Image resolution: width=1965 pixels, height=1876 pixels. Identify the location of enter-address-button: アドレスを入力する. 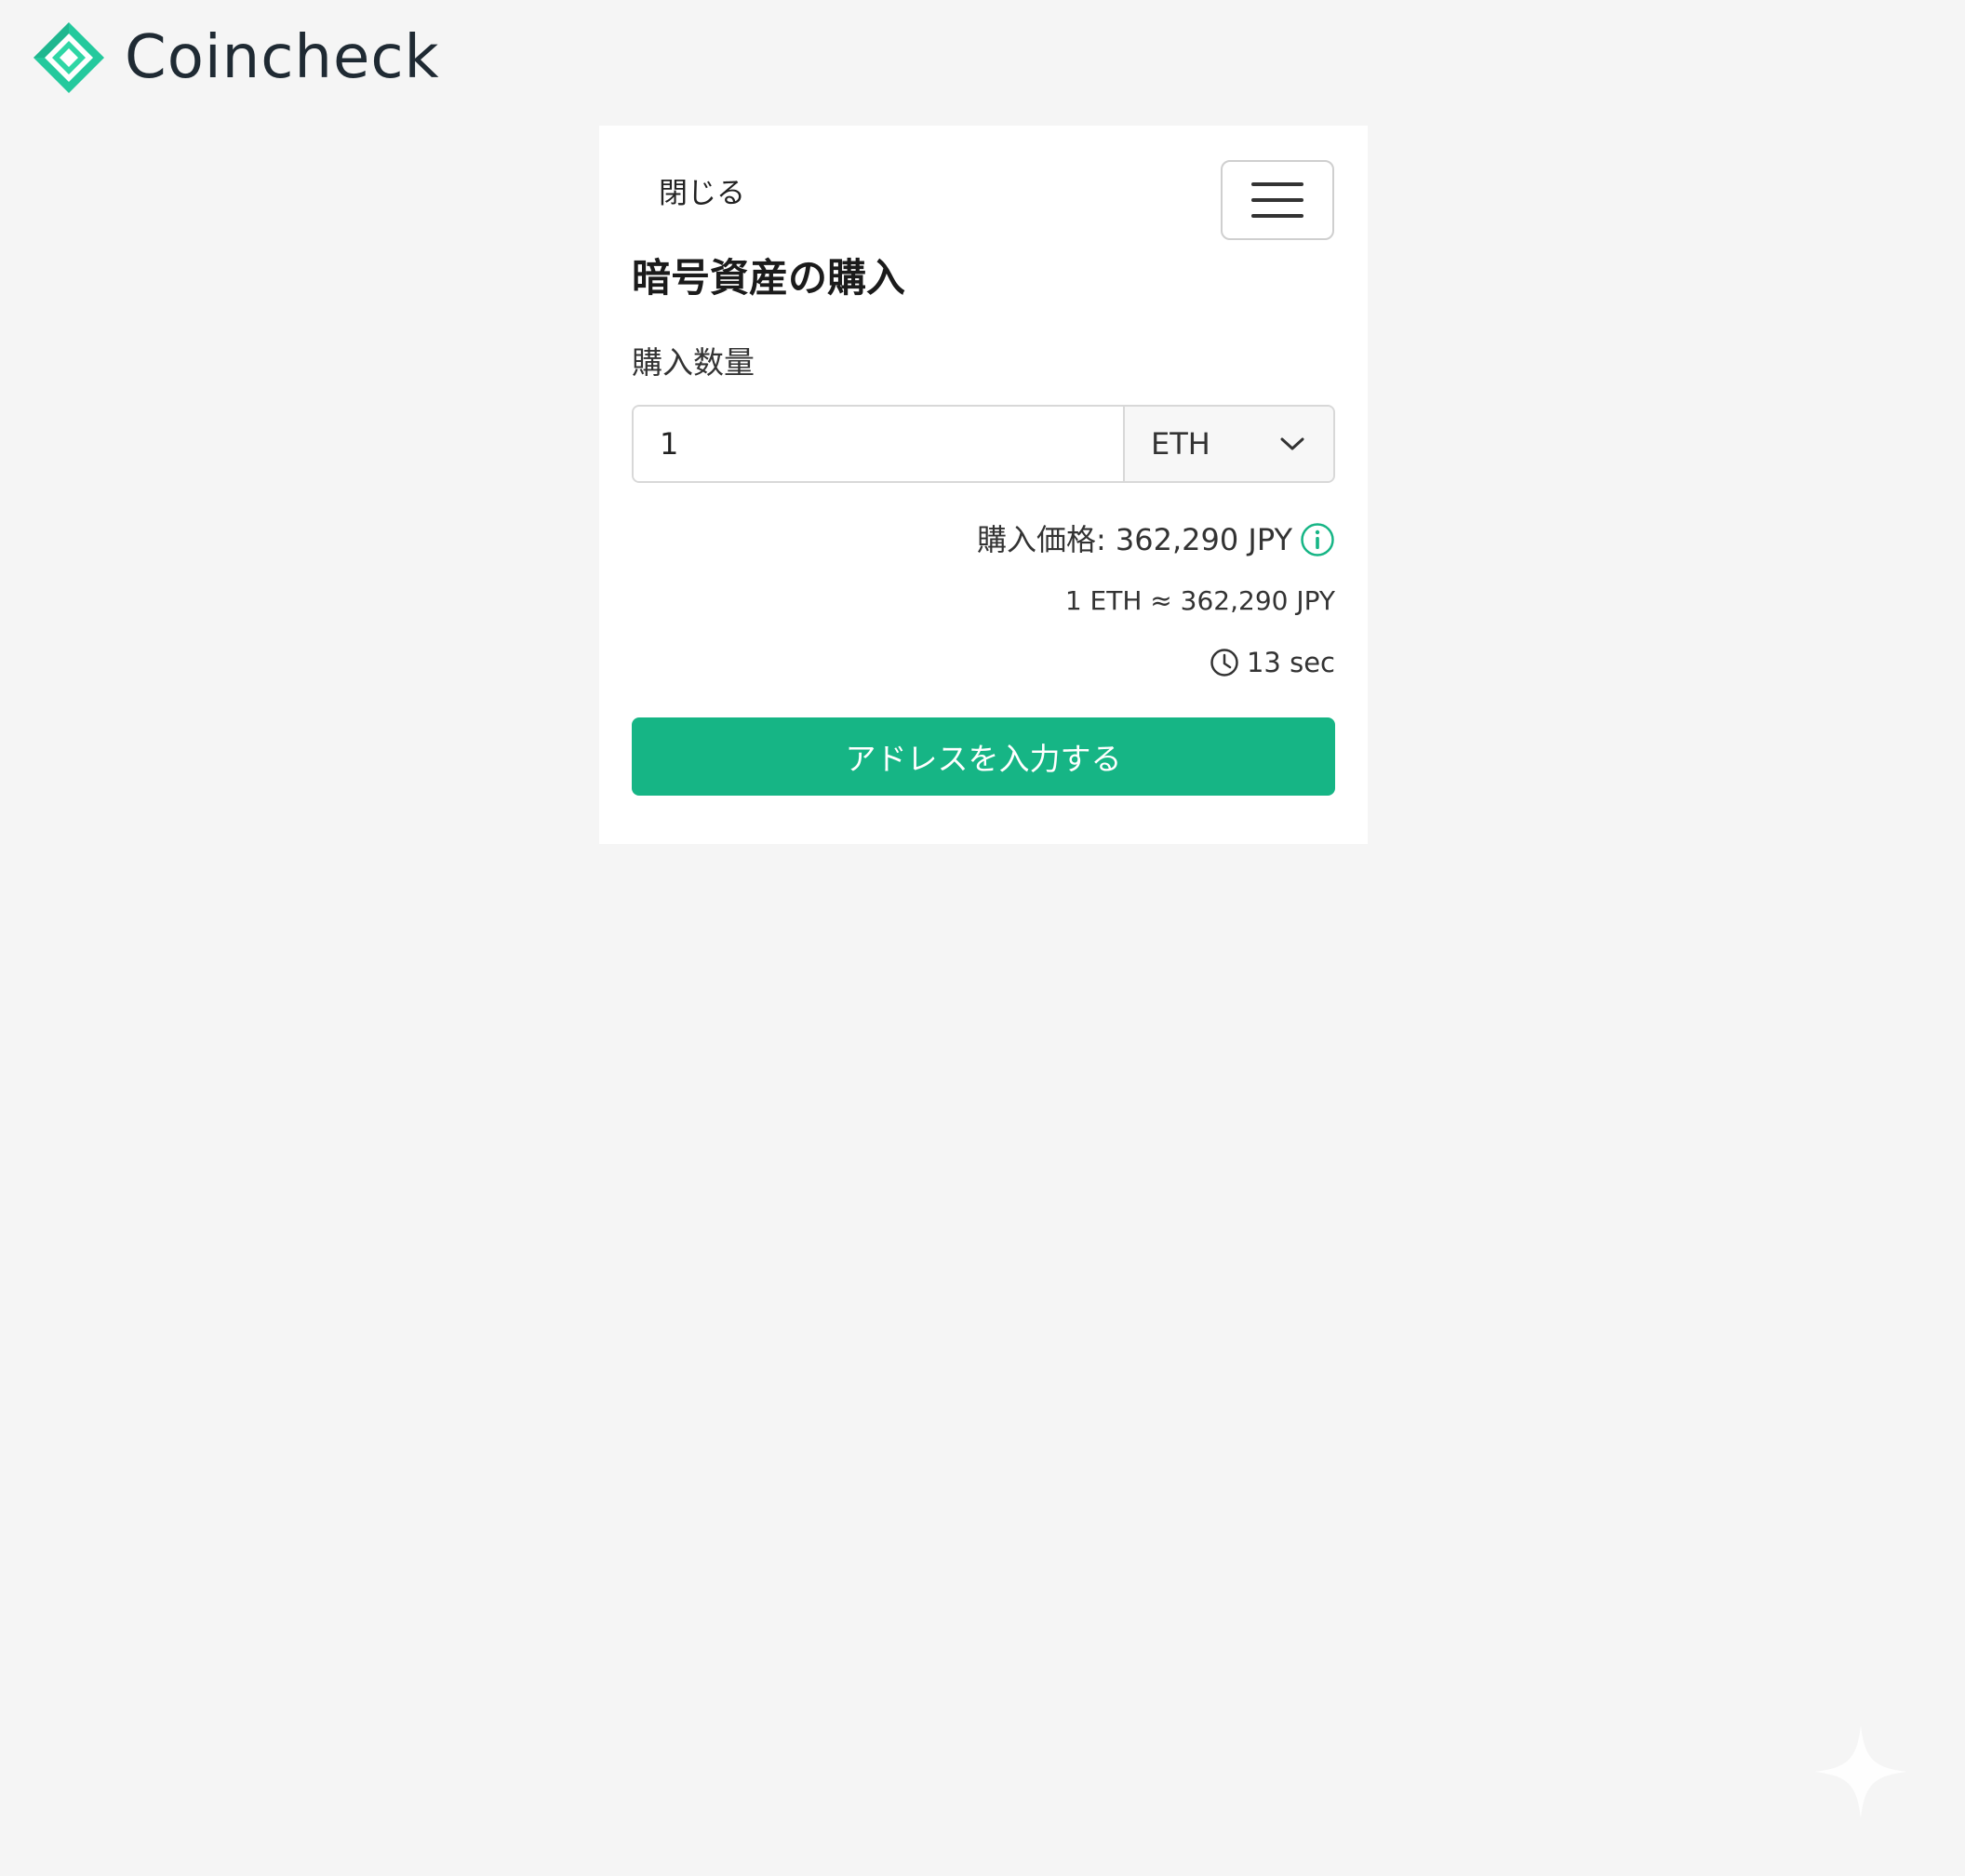
(984, 756).